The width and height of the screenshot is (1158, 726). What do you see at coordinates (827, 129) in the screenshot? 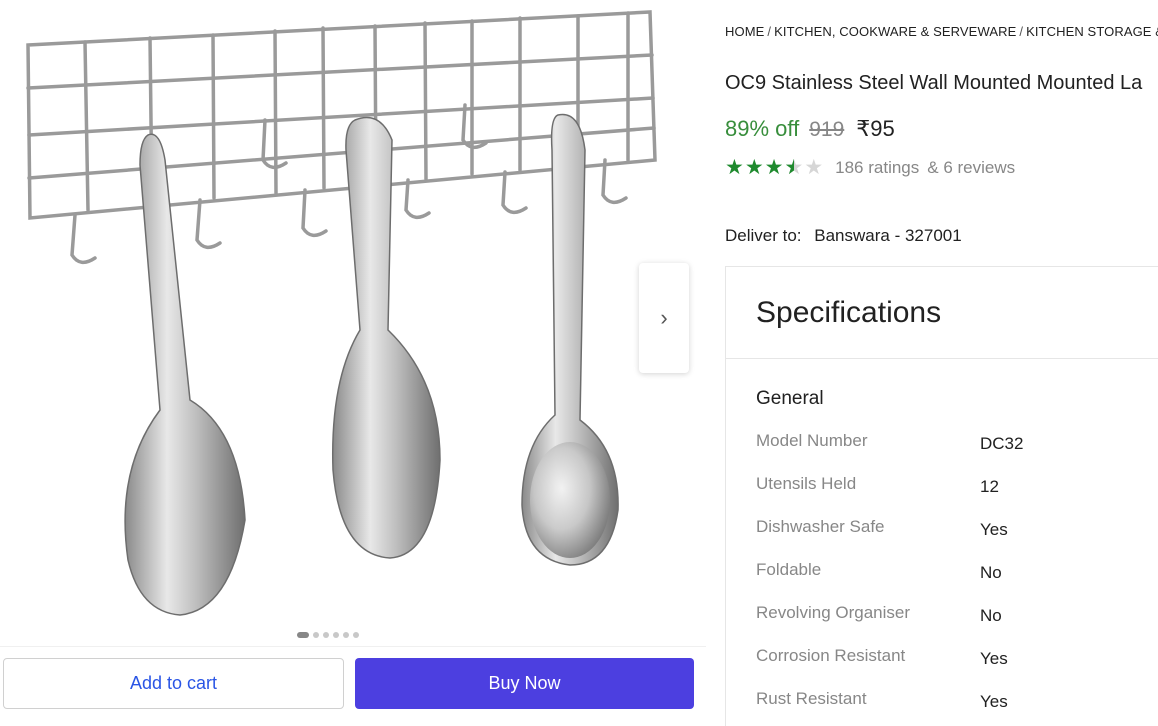
I see `original-price: 919` at bounding box center [827, 129].